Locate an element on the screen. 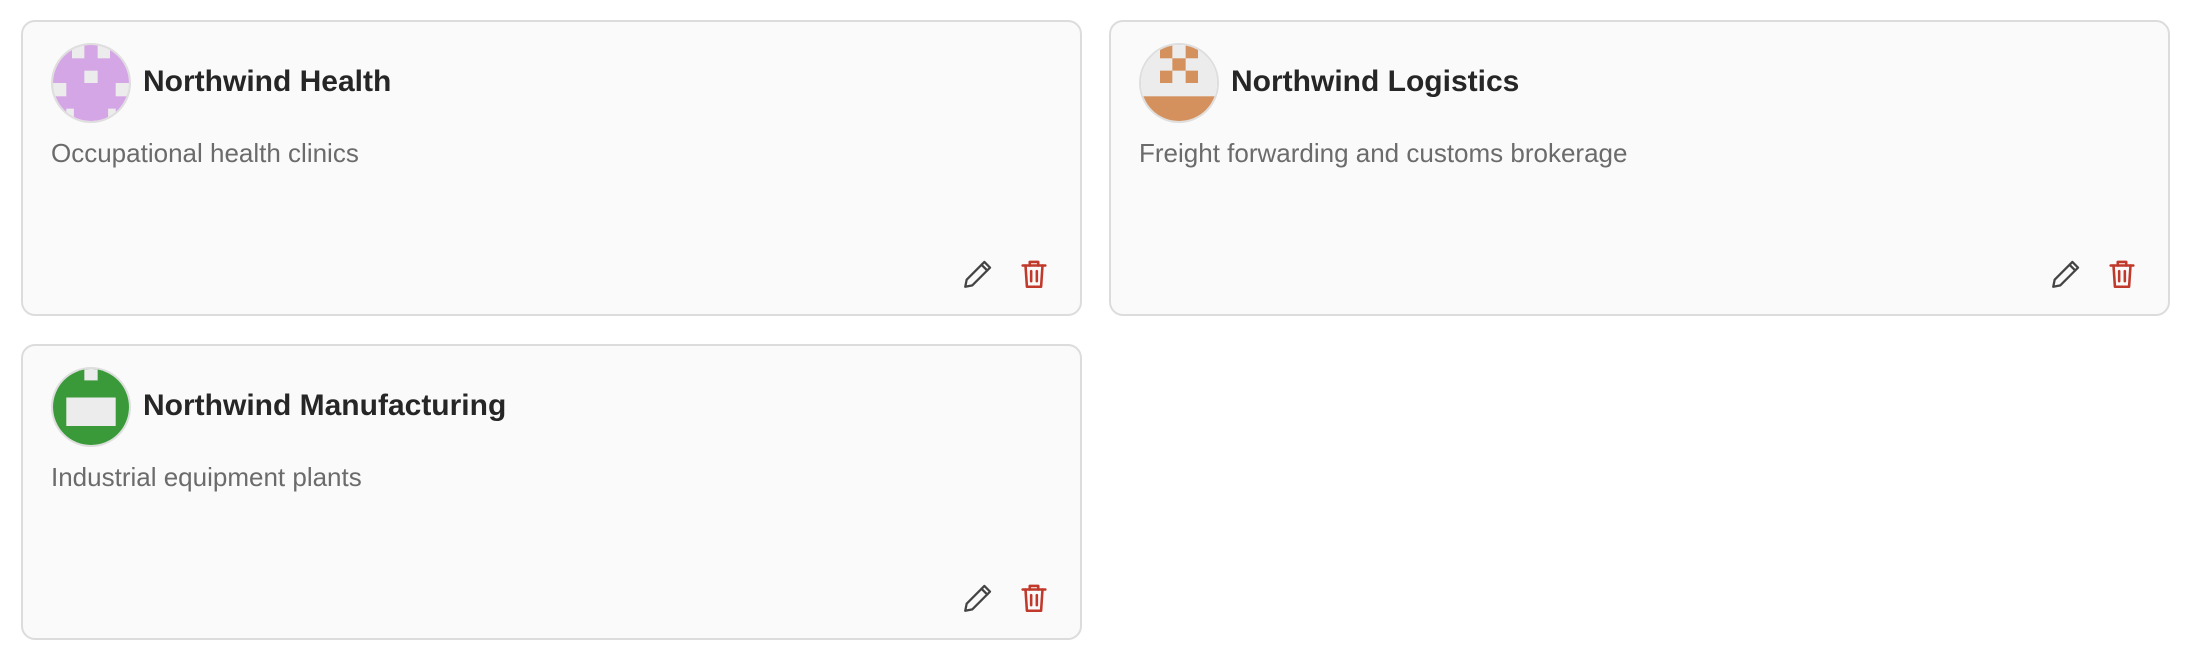 The image size is (2192, 664). organization-description: Freight forwarding and customs brokerage is located at coordinates (1383, 153).